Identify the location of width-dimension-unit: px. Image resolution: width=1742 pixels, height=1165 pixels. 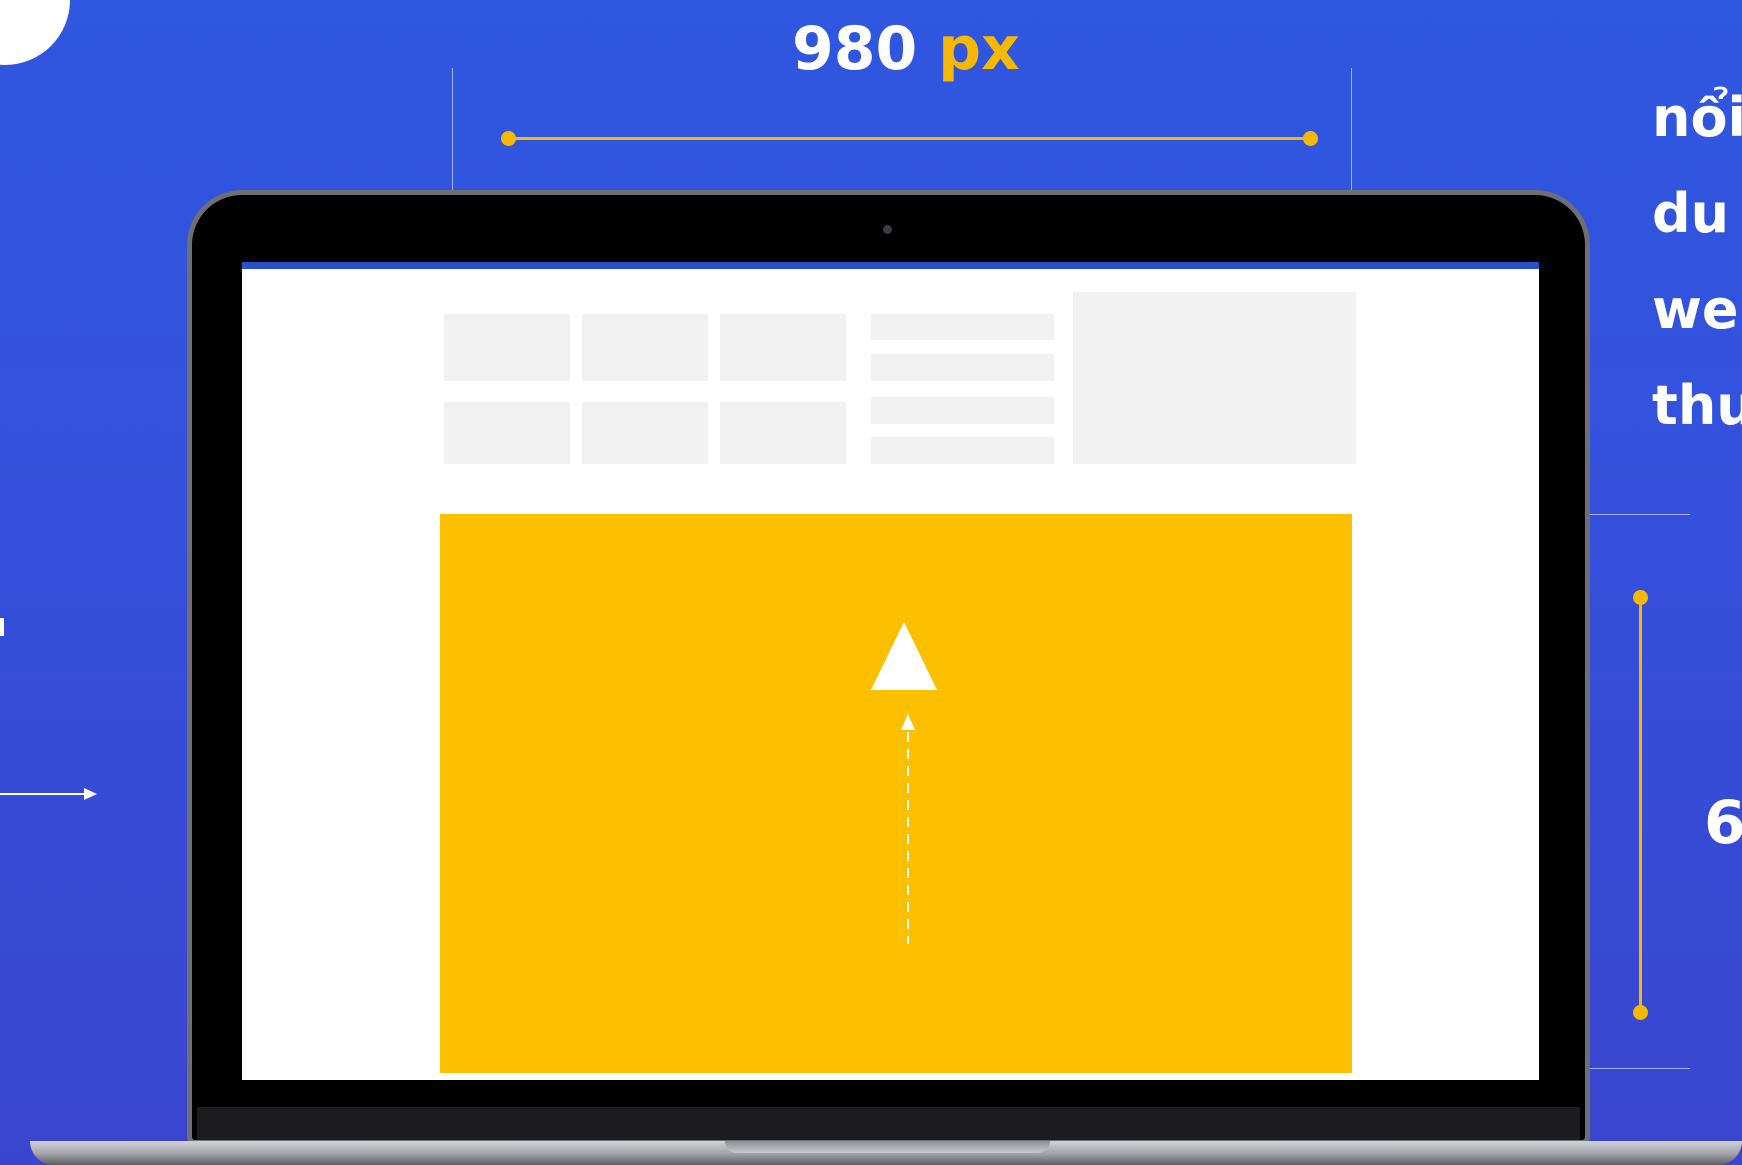
(979, 49).